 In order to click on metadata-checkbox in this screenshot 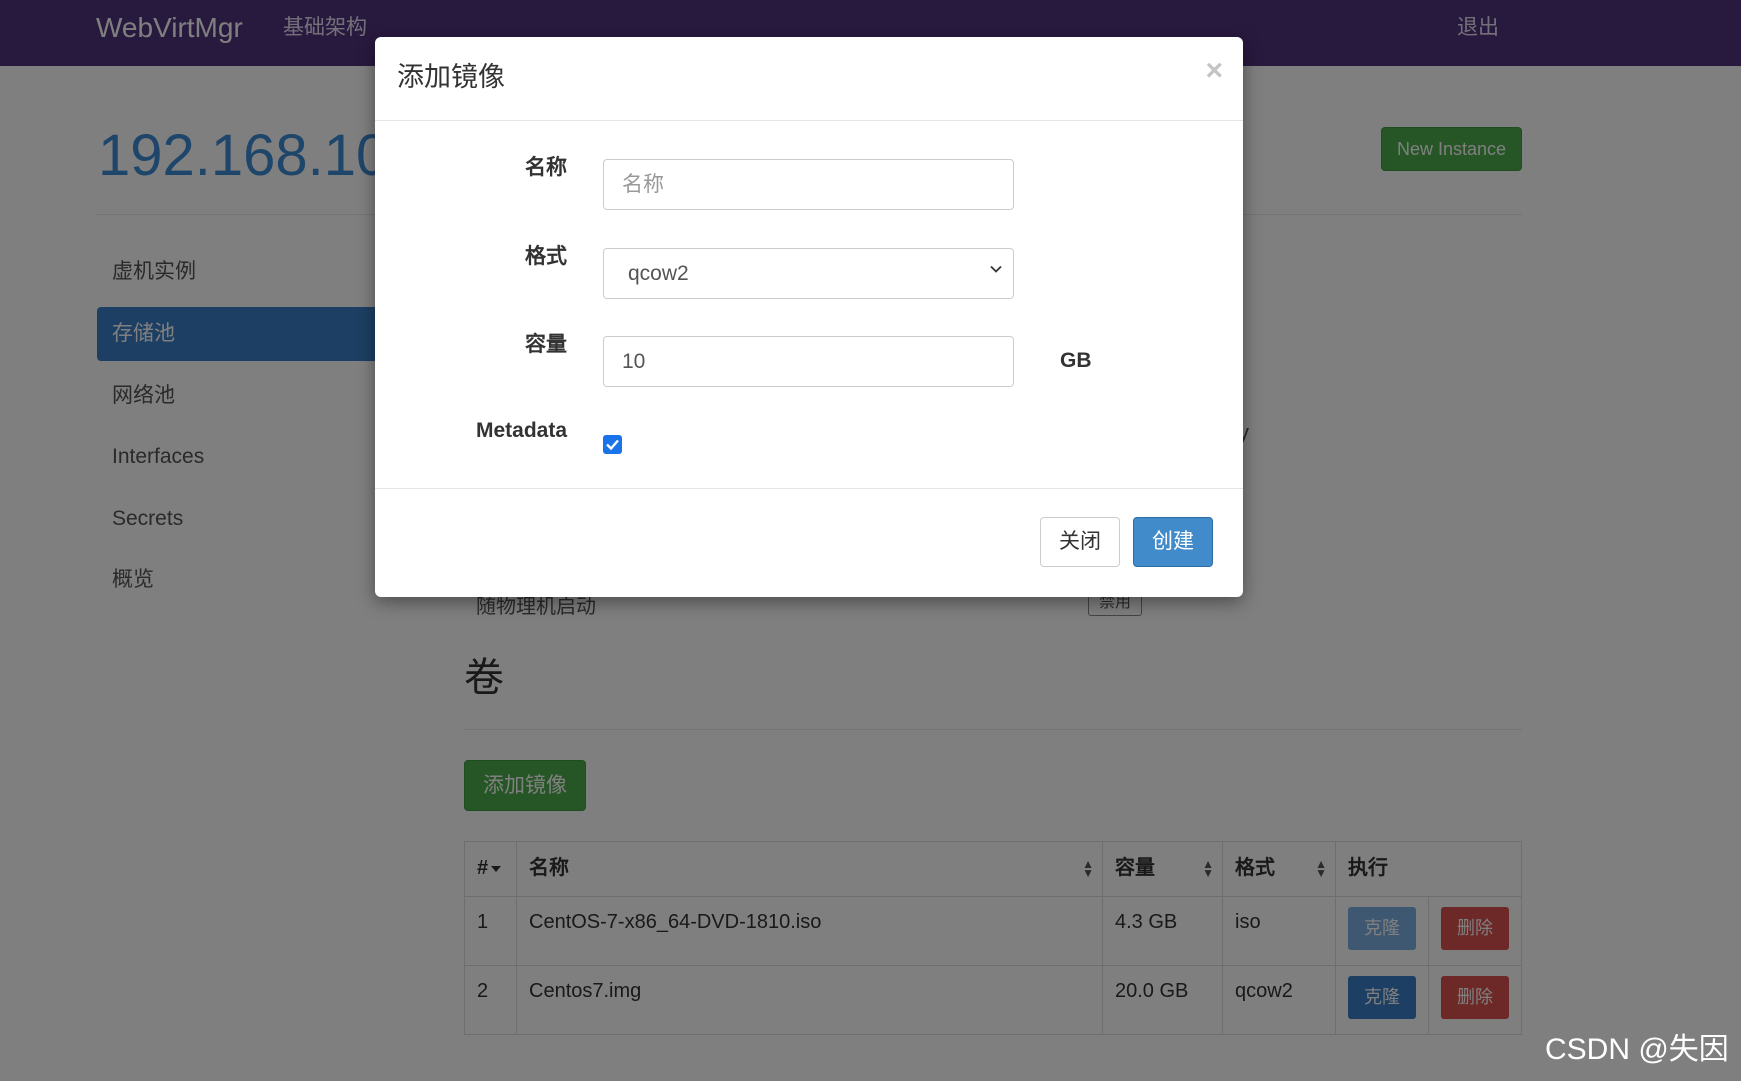, I will do `click(612, 444)`.